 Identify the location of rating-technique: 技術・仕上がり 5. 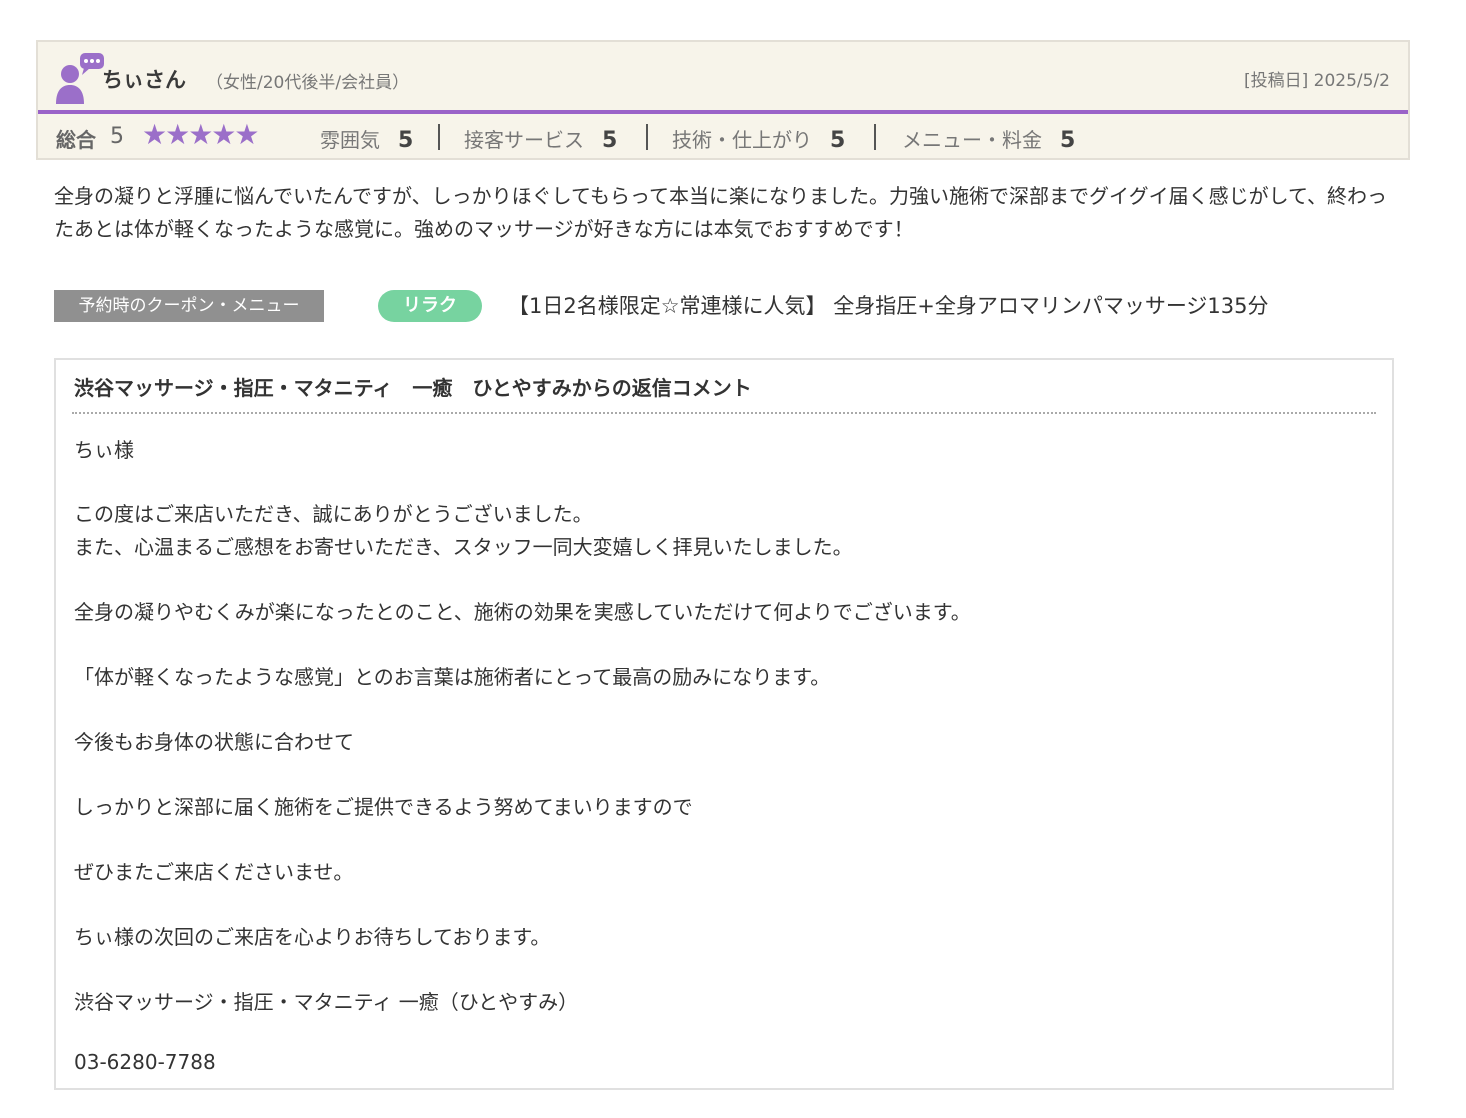
(758, 138).